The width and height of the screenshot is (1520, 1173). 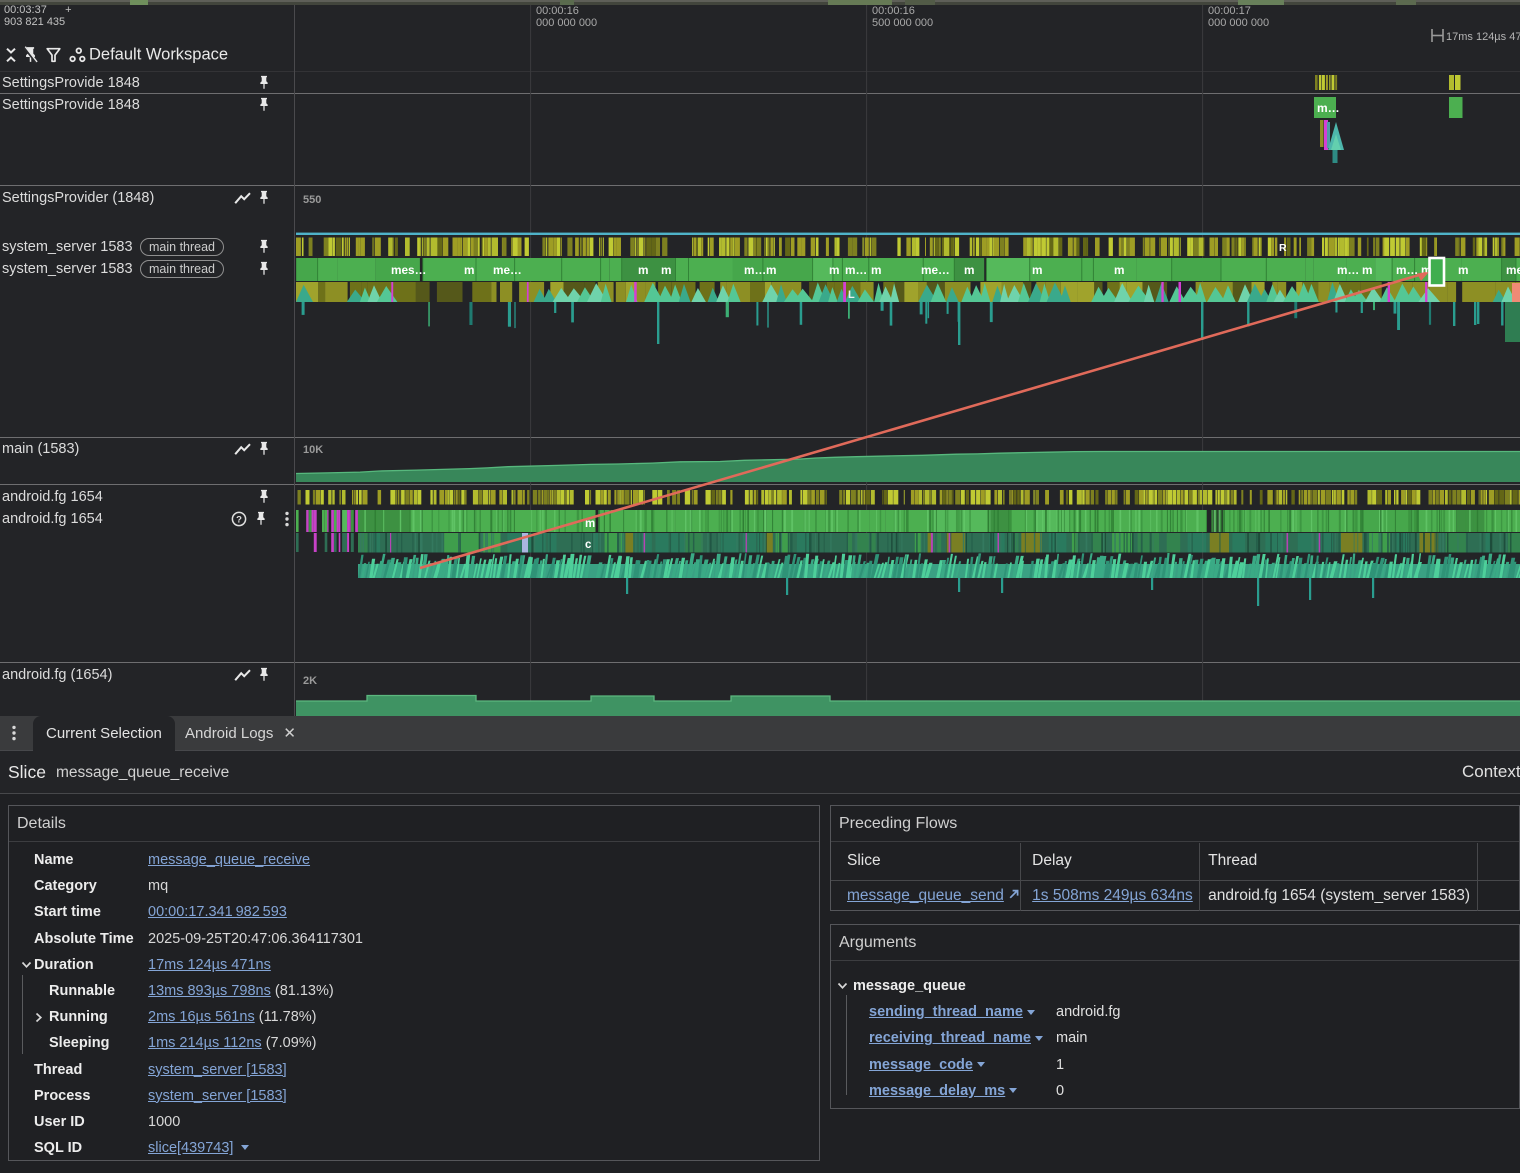 I want to click on svg-text: R, so click(x=1283, y=248).